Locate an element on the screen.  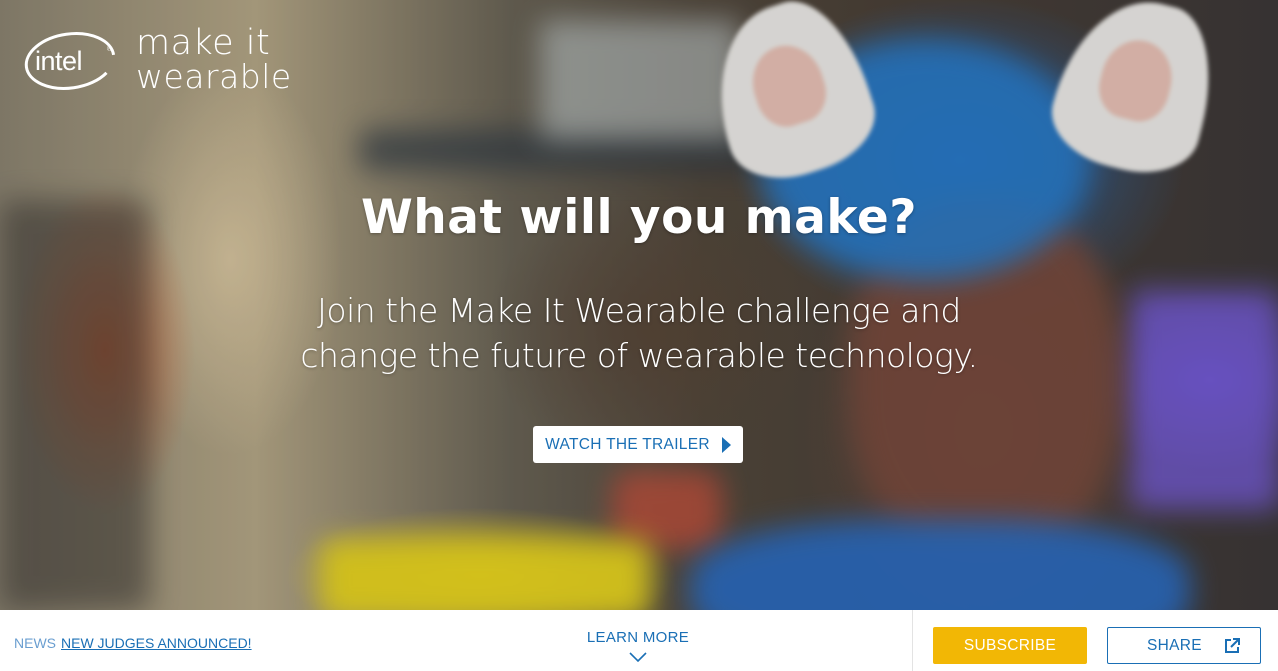
news-link: NEW JUDGES ANNOUNCED! is located at coordinates (156, 643).